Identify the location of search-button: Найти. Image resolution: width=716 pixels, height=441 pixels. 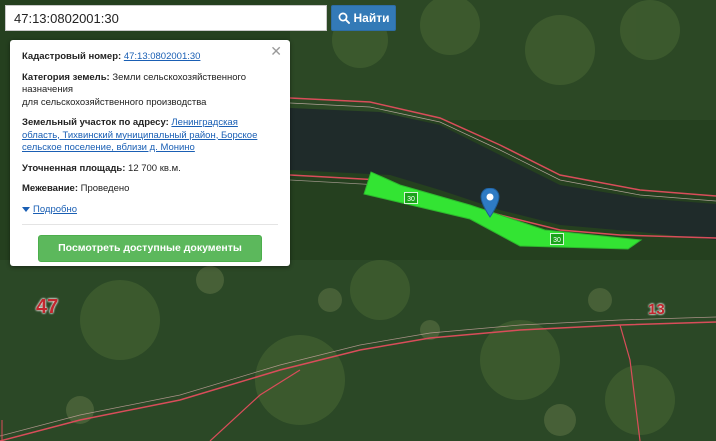
(363, 18).